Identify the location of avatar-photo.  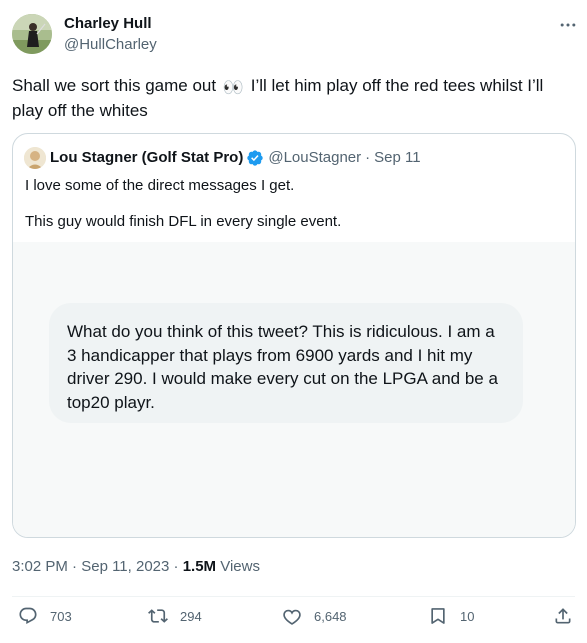
(32, 34).